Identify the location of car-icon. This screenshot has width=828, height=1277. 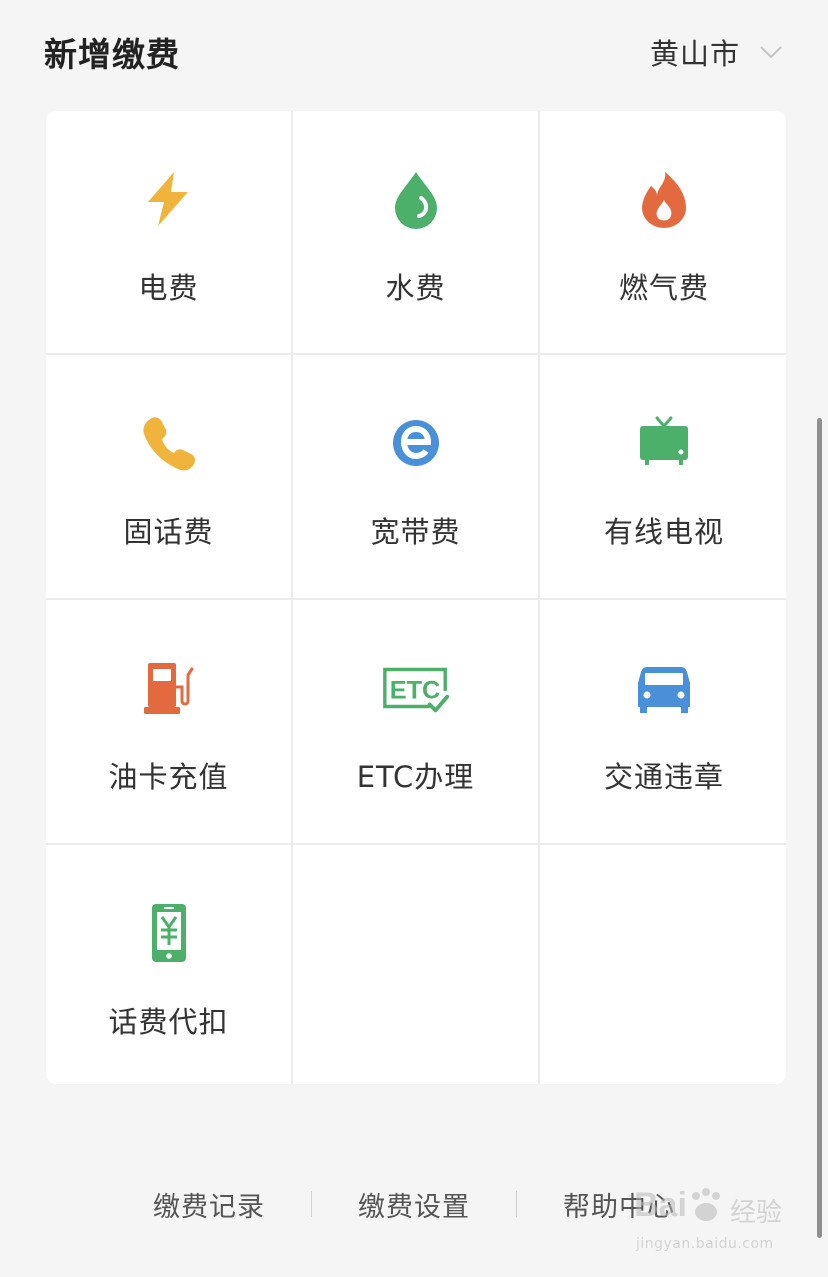
(664, 688).